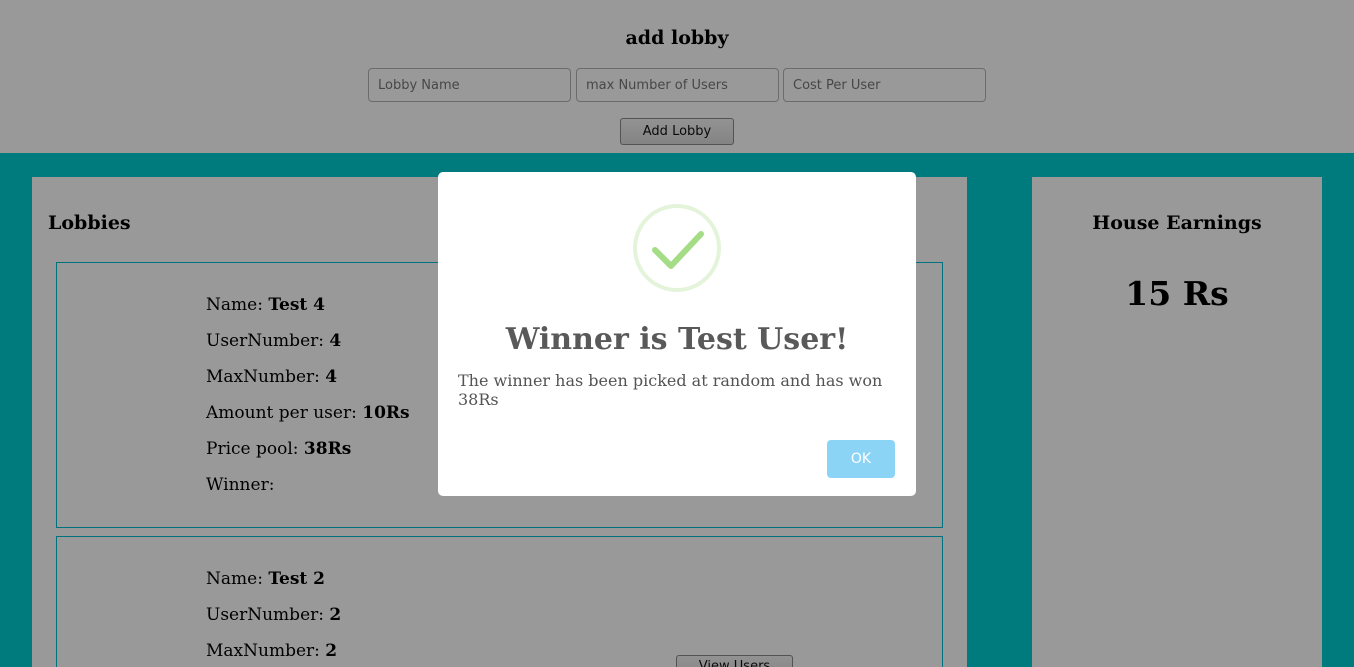 This screenshot has width=1354, height=667. Describe the element at coordinates (677, 248) in the screenshot. I see `checkmark-success-icon` at that location.